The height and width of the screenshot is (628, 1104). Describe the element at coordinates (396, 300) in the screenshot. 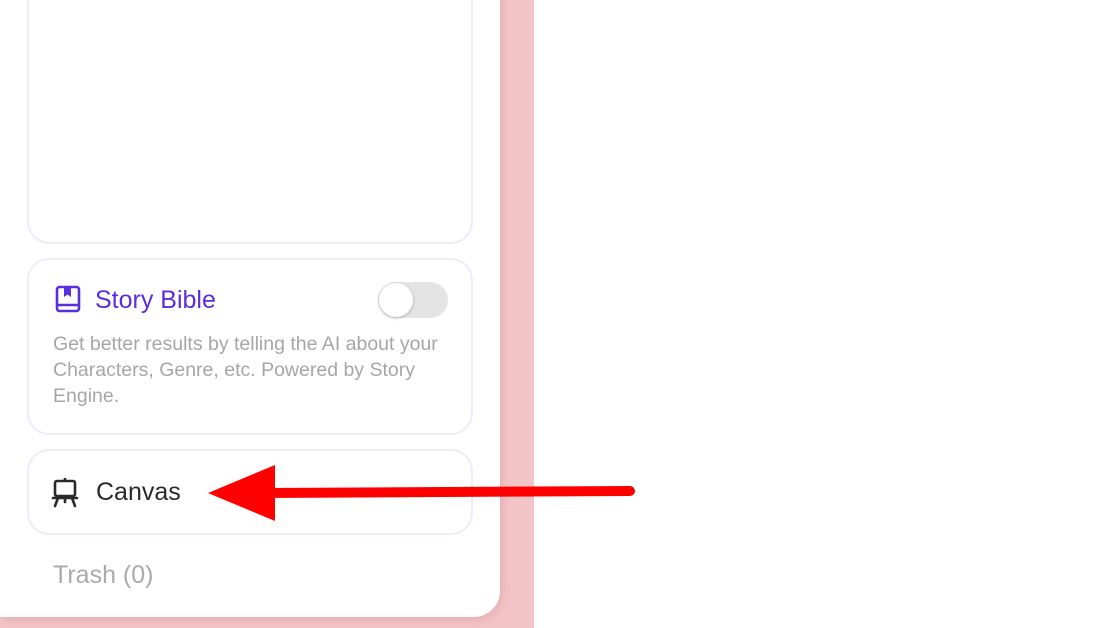

I see `toggle-knob` at that location.